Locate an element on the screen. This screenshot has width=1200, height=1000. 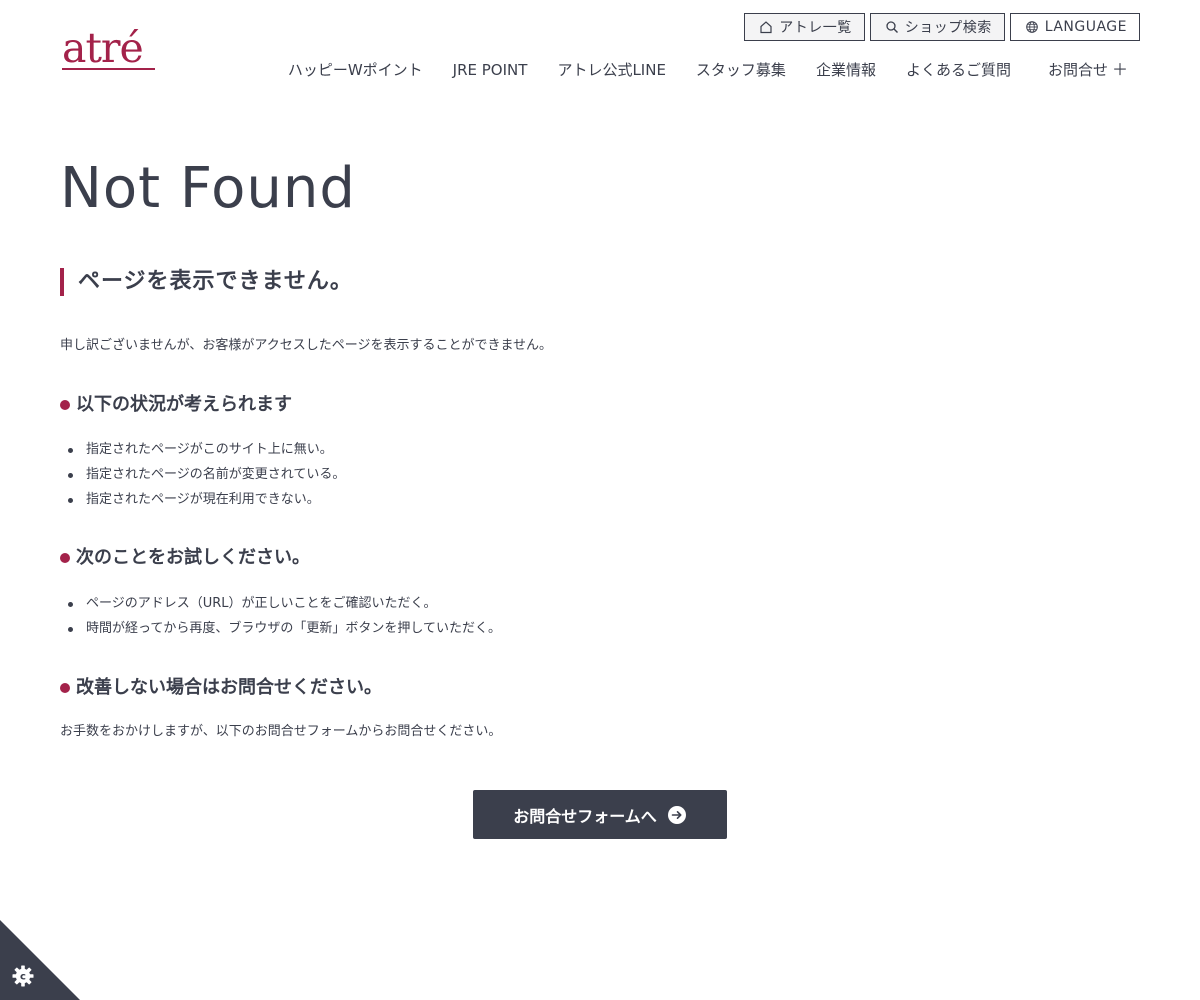
contact-heading-label: 改善しない場合はお問合せください。 is located at coordinates (229, 687).